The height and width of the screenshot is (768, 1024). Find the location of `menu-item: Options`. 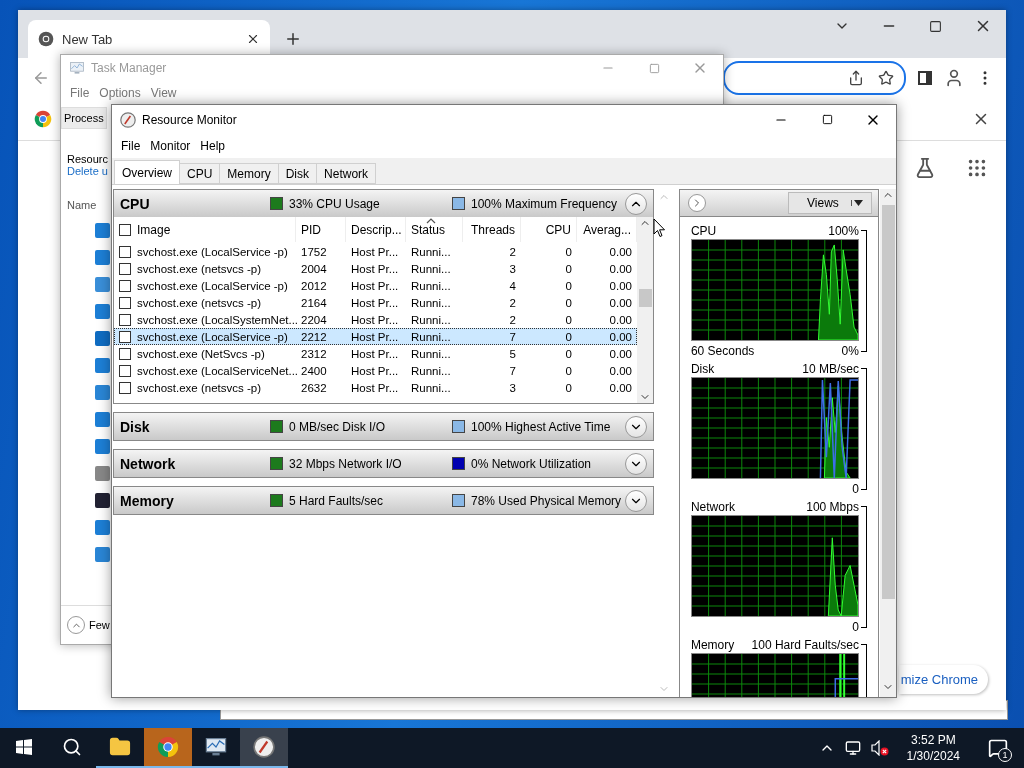

menu-item: Options is located at coordinates (120, 93).